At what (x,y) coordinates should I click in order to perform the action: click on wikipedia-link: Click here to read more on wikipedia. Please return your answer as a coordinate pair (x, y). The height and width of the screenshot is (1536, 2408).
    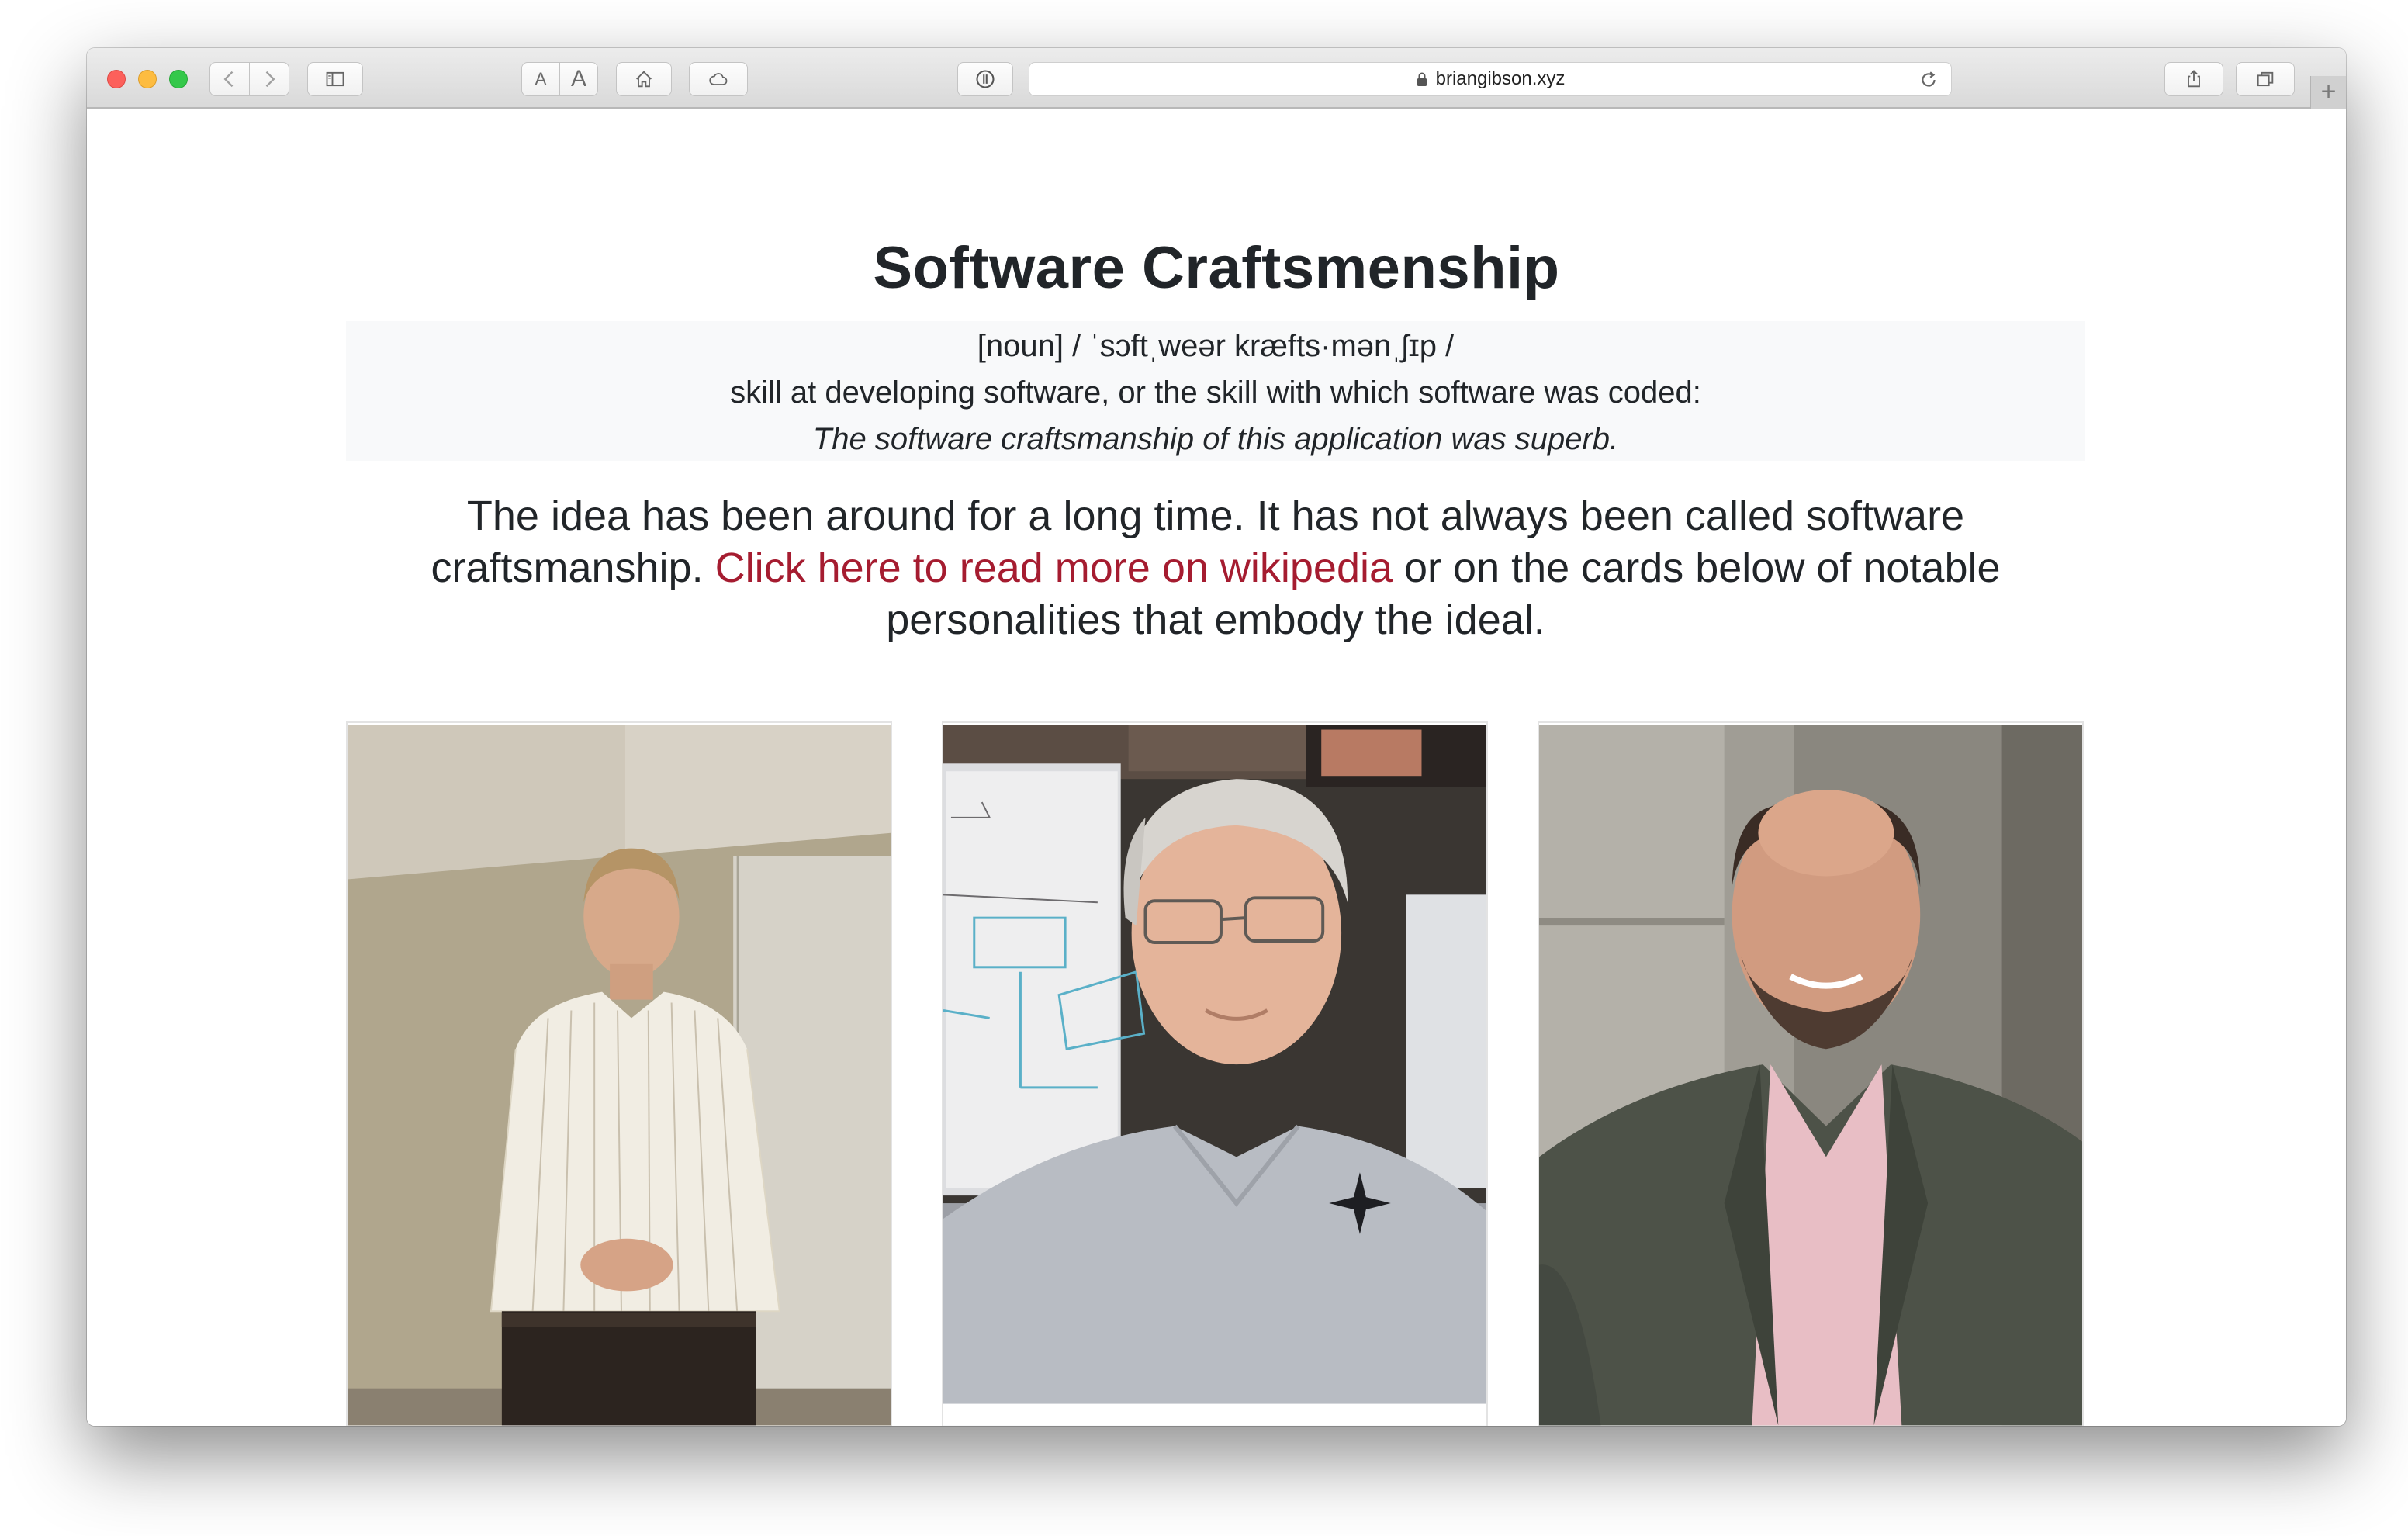
    Looking at the image, I should click on (1054, 568).